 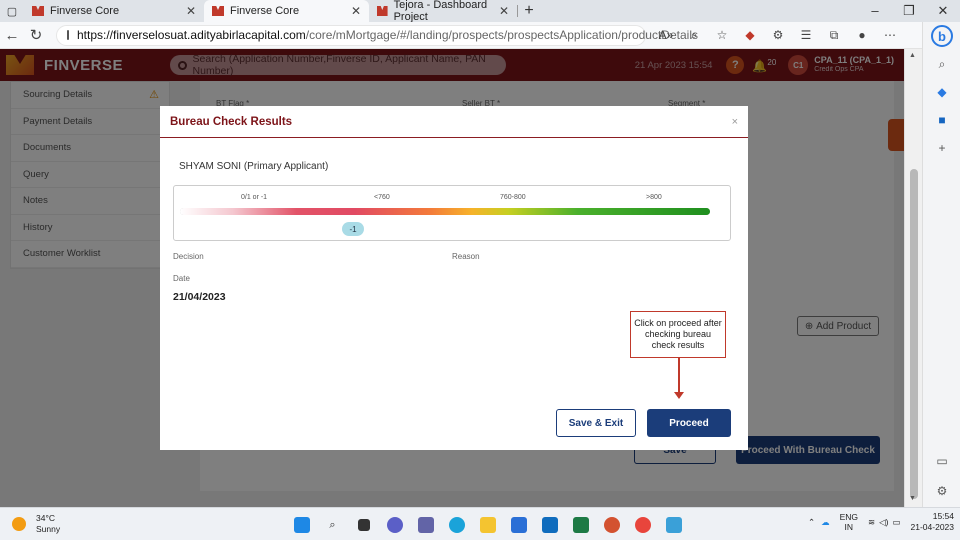 I want to click on tab-title: Tejora - Dashboard Project, so click(x=440, y=11).